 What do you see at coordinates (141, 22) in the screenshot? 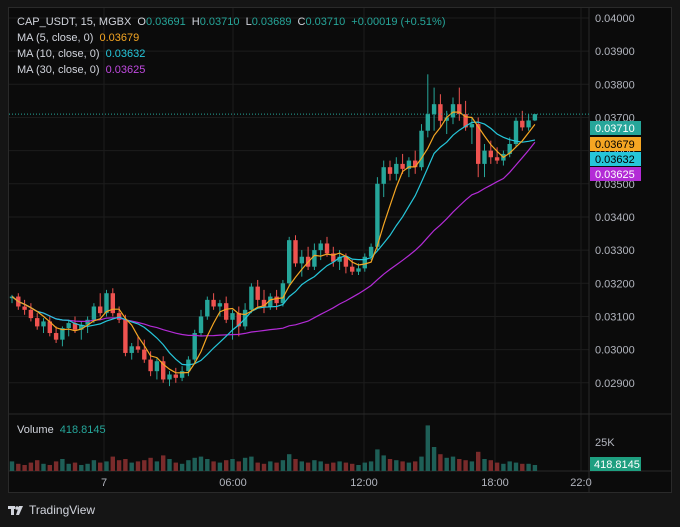
I see `open-label: O` at bounding box center [141, 22].